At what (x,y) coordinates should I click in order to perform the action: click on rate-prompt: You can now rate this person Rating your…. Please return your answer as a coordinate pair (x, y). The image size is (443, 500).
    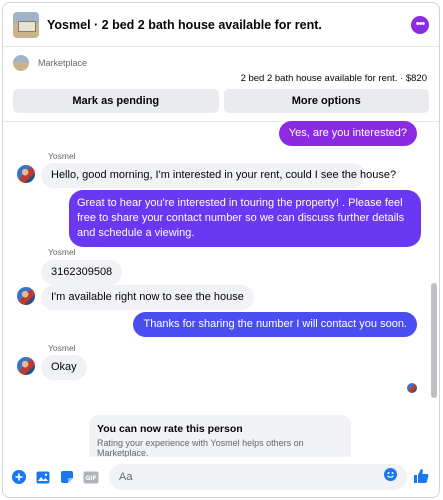
    Looking at the image, I should click on (220, 436).